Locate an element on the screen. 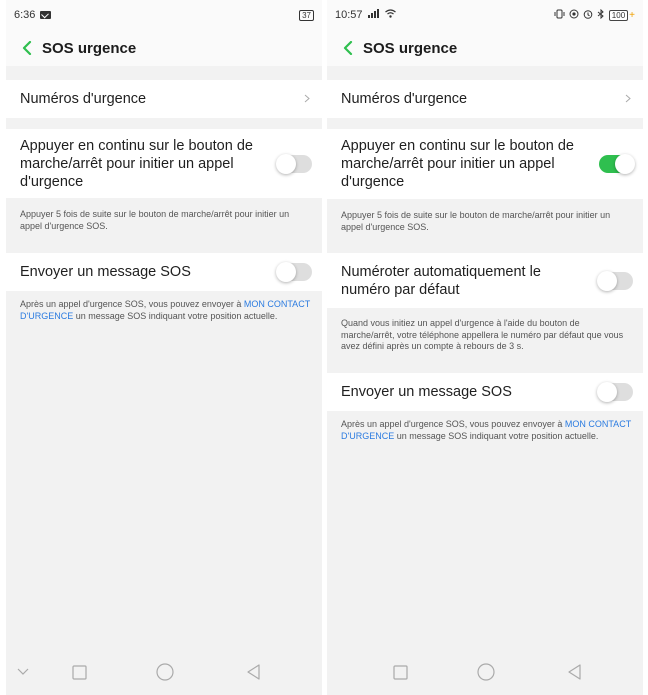 Image resolution: width=648 pixels, height=695 pixels. location-icon is located at coordinates (574, 15).